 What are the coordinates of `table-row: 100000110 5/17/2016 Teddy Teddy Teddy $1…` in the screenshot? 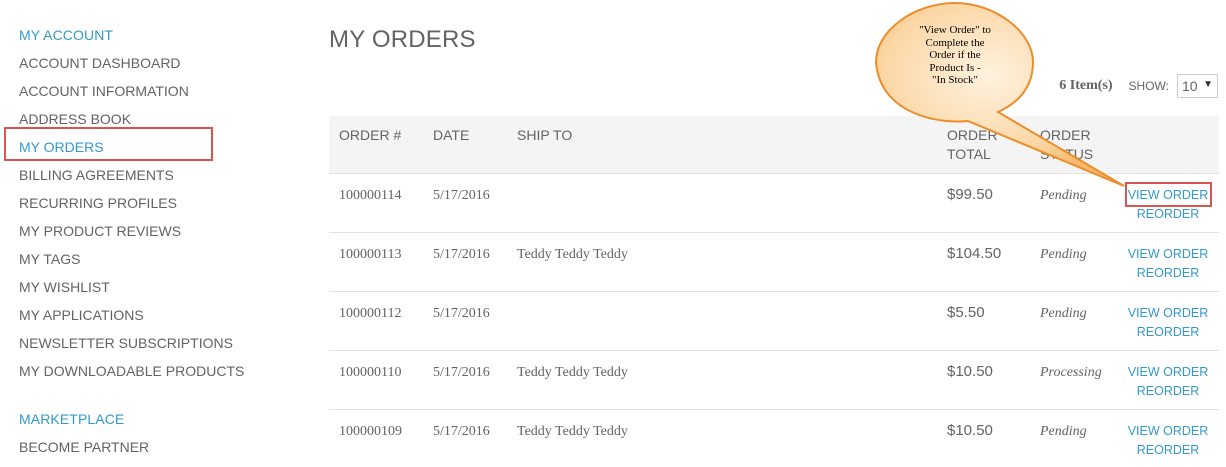 It's located at (774, 380).